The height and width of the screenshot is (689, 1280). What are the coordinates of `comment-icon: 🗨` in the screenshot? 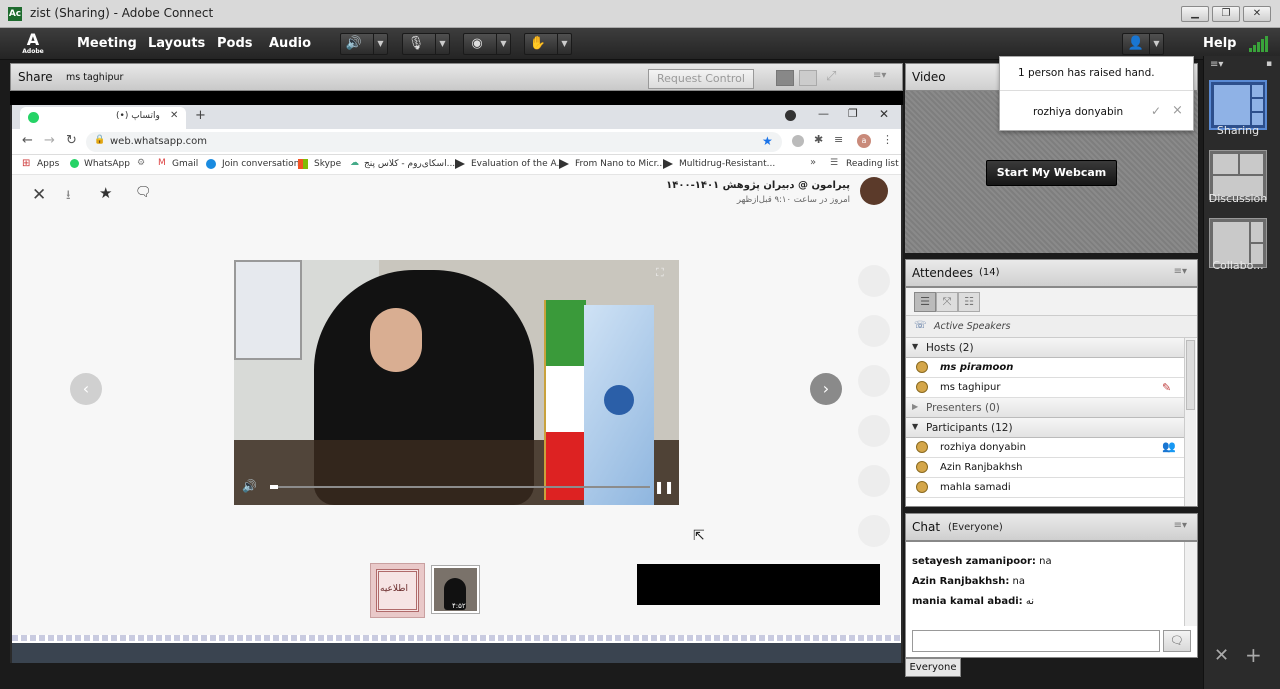 It's located at (143, 192).